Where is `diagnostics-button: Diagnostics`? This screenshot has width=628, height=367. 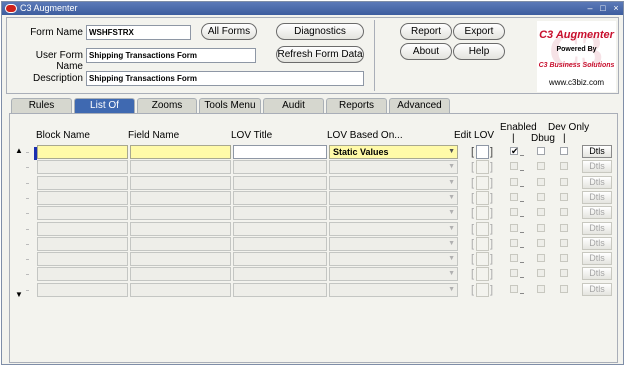
diagnostics-button: Diagnostics is located at coordinates (320, 31).